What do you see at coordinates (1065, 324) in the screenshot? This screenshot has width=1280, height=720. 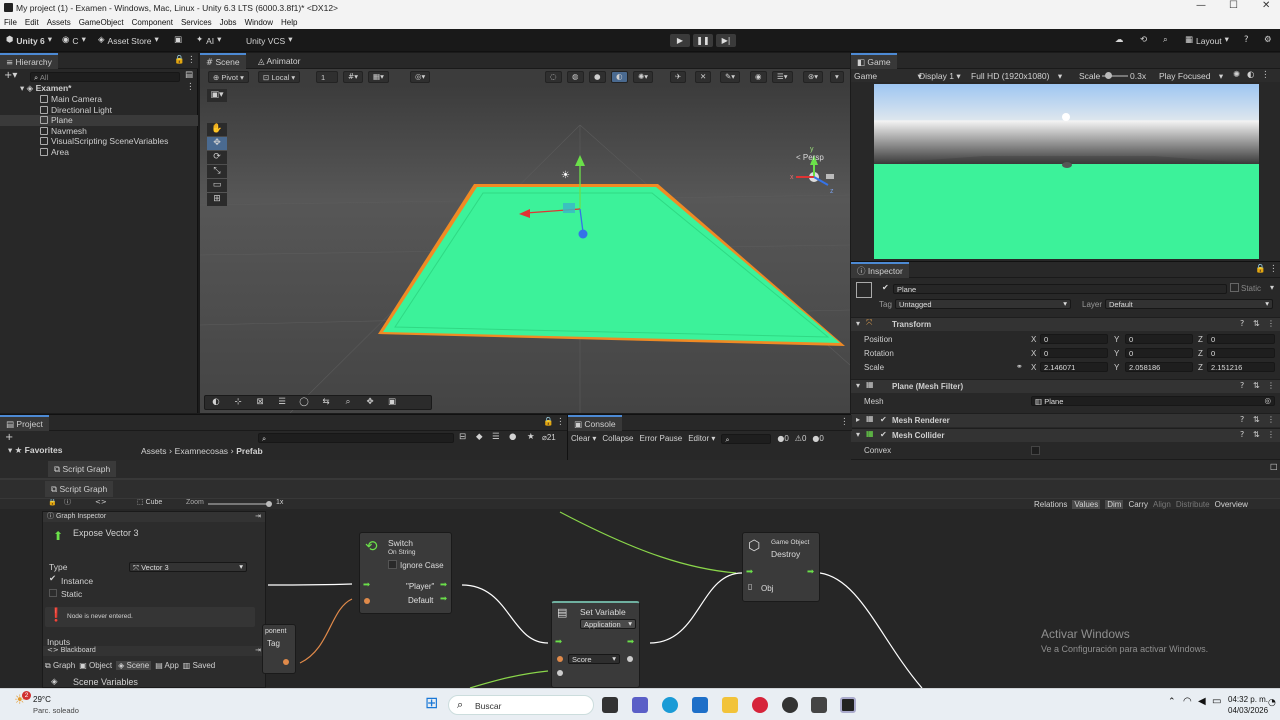 I see `transform-component-header: ▾ ⤧ Transform ? ⇅ ⋮` at bounding box center [1065, 324].